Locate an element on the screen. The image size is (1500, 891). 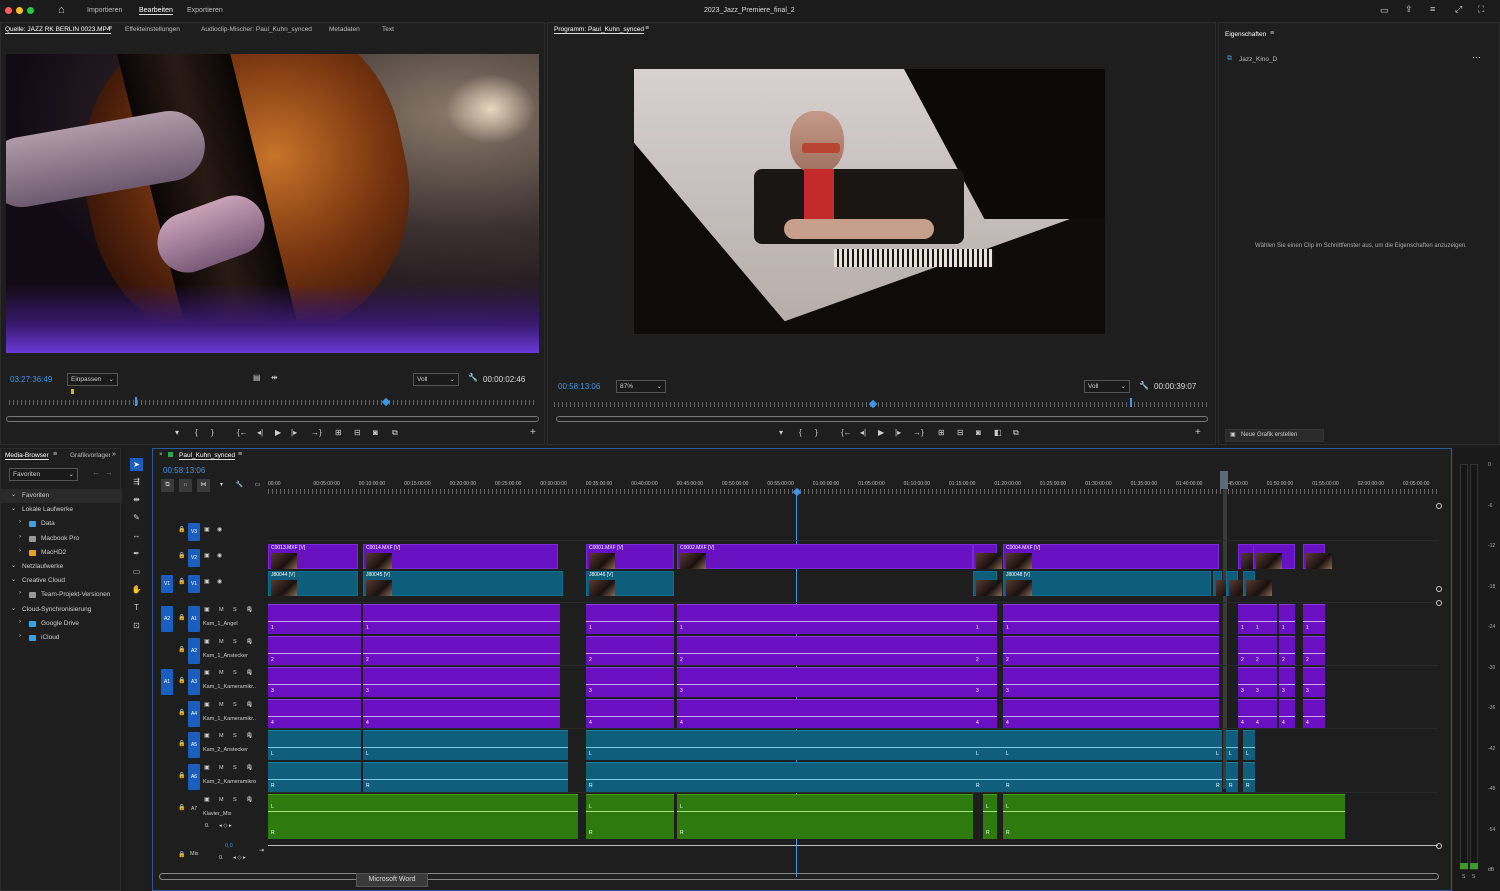
program-zoom-scrollbar is located at coordinates (882, 419).